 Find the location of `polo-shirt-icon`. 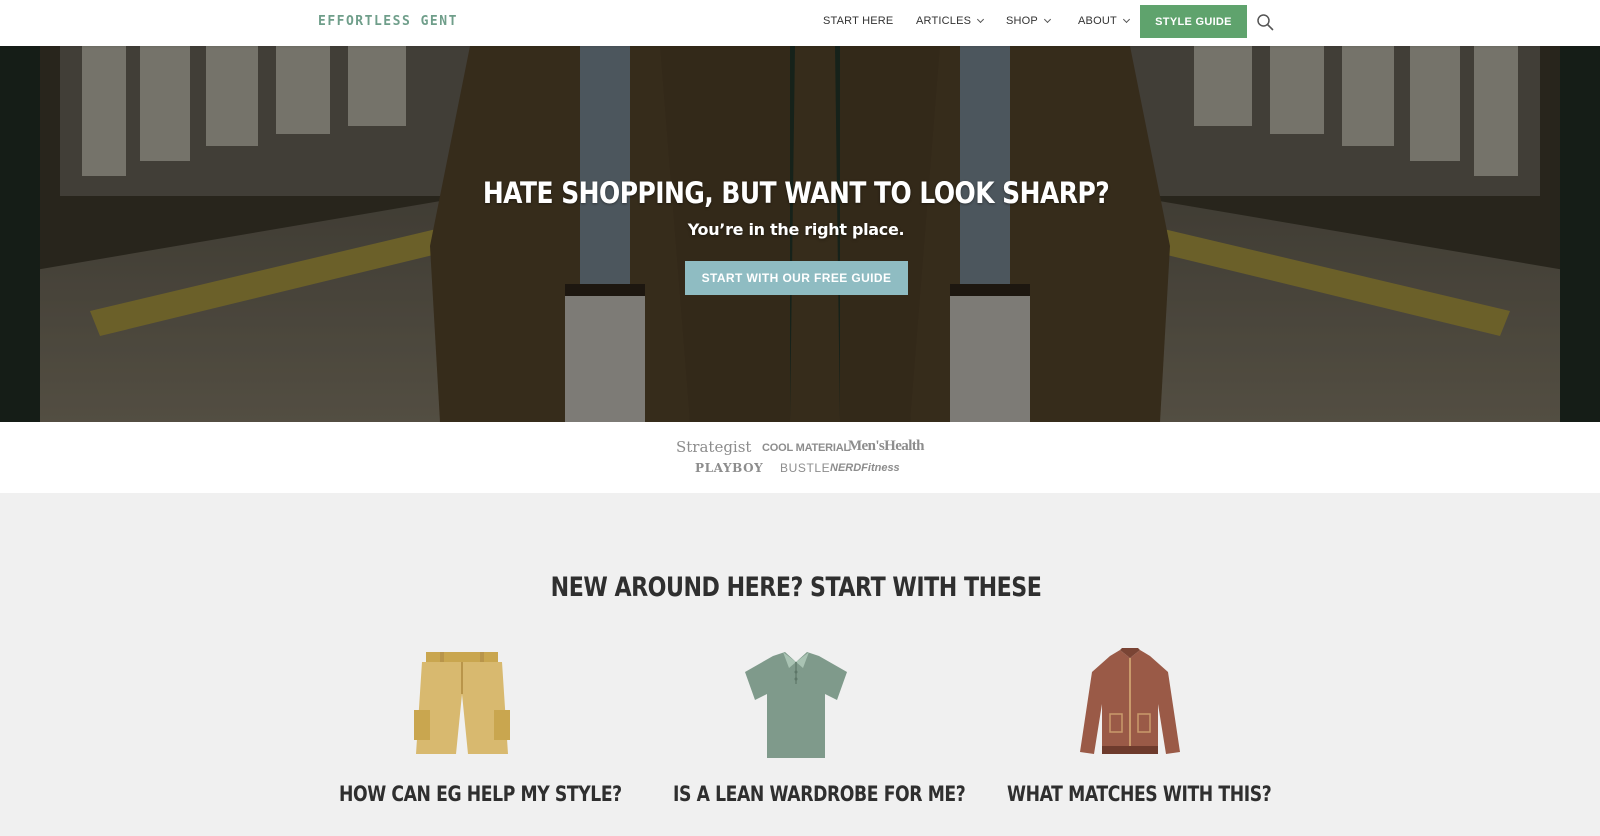

polo-shirt-icon is located at coordinates (796, 705).